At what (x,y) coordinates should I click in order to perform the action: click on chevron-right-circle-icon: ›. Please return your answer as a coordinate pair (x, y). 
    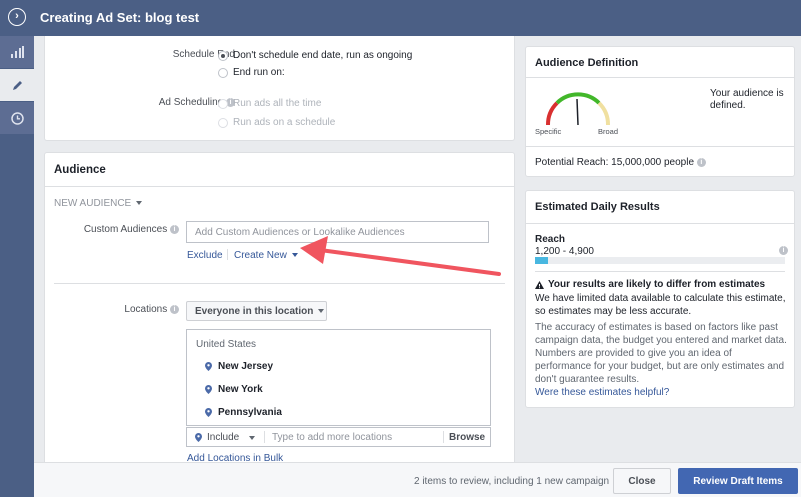
    Looking at the image, I should click on (17, 17).